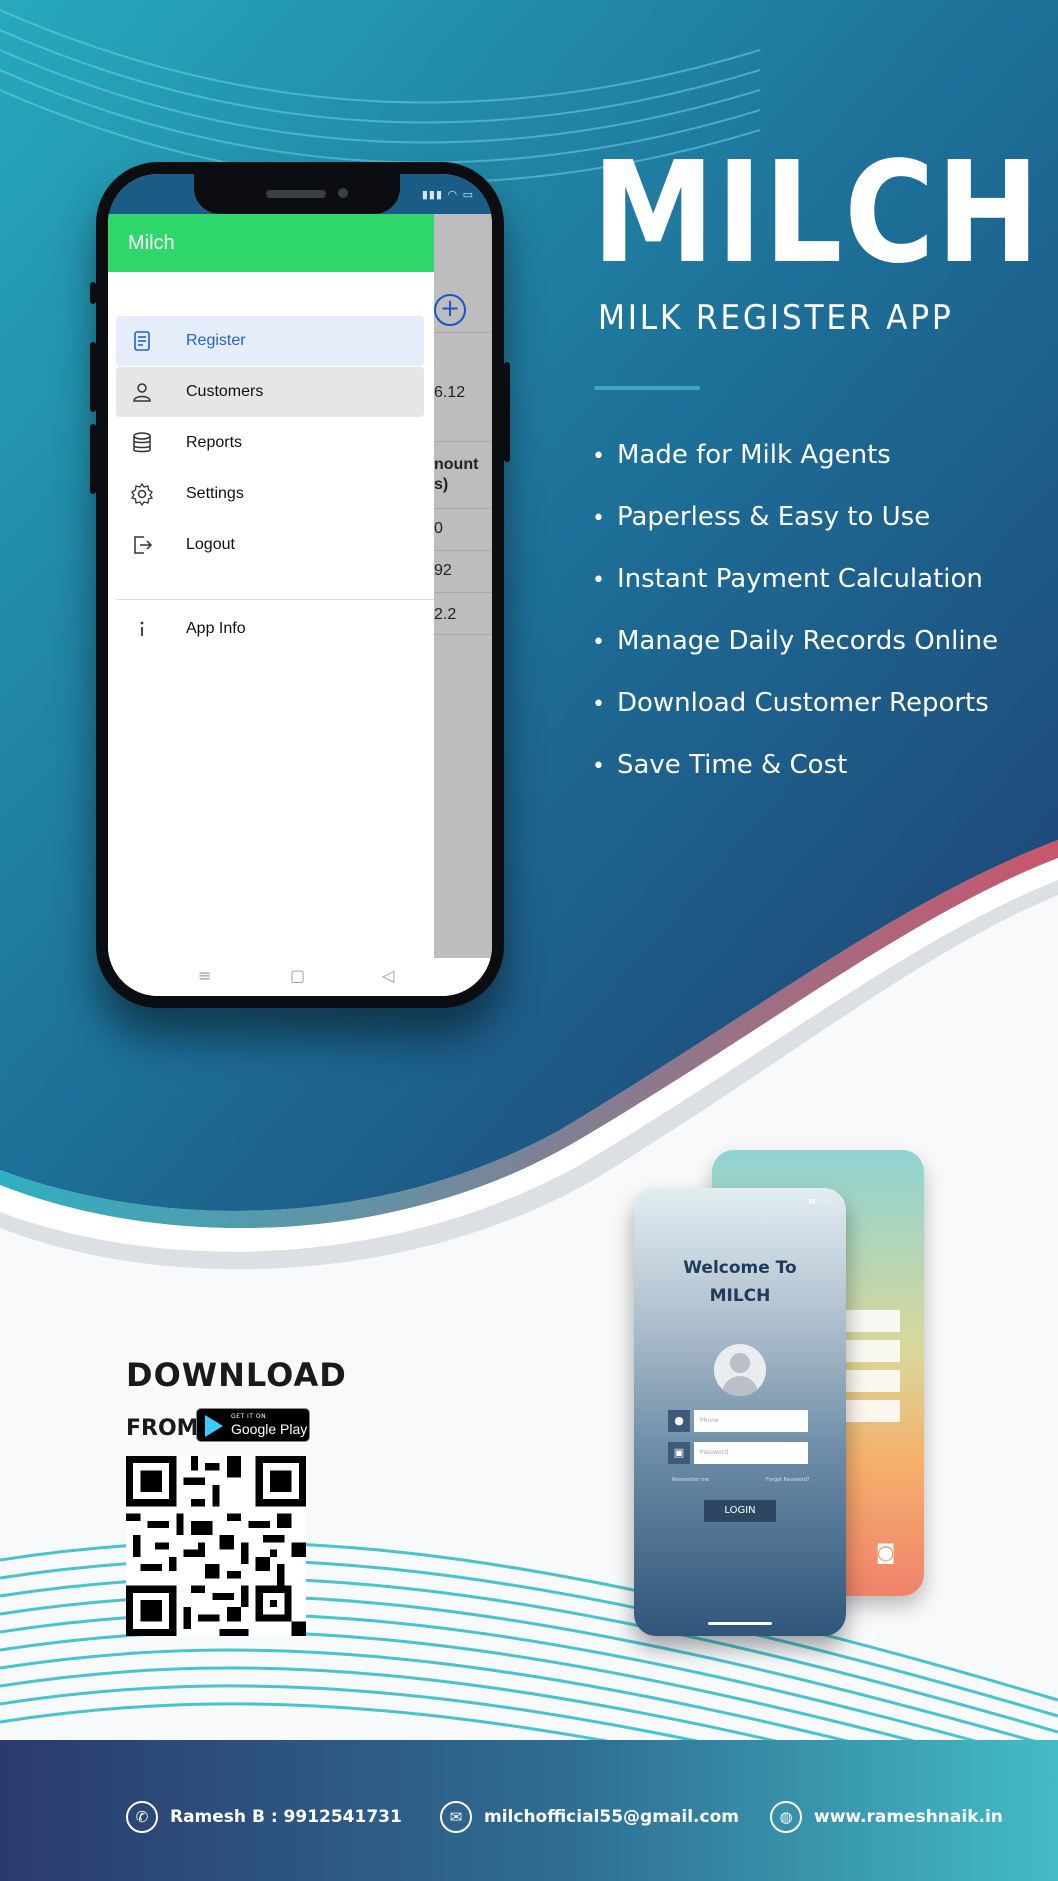 This screenshot has height=1881, width=1058. What do you see at coordinates (740, 1296) in the screenshot?
I see `welcome-brand: MILCH` at bounding box center [740, 1296].